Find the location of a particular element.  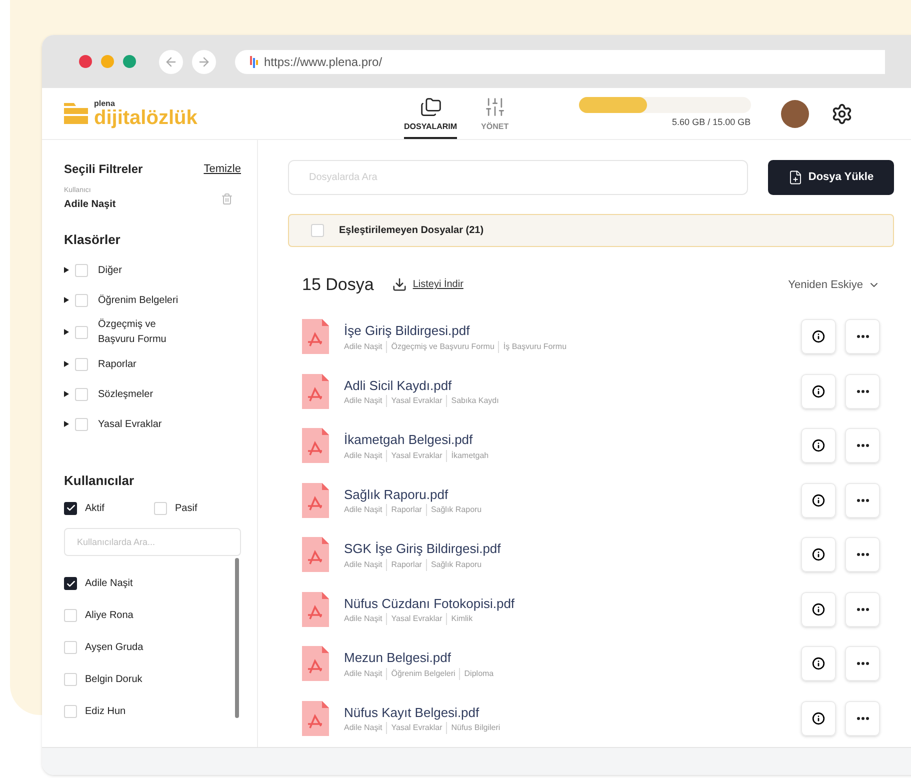

user-item: Adile Naşit is located at coordinates (149, 584).